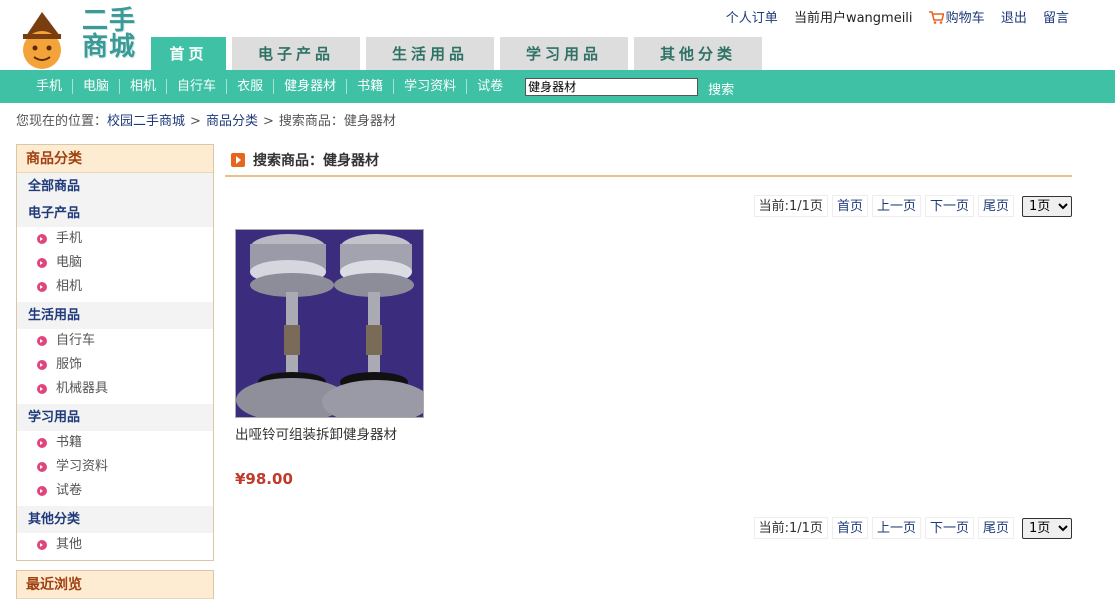 This screenshot has width=1115, height=599. Describe the element at coordinates (69, 286) in the screenshot. I see `sidebar-item-label: 相机` at that location.